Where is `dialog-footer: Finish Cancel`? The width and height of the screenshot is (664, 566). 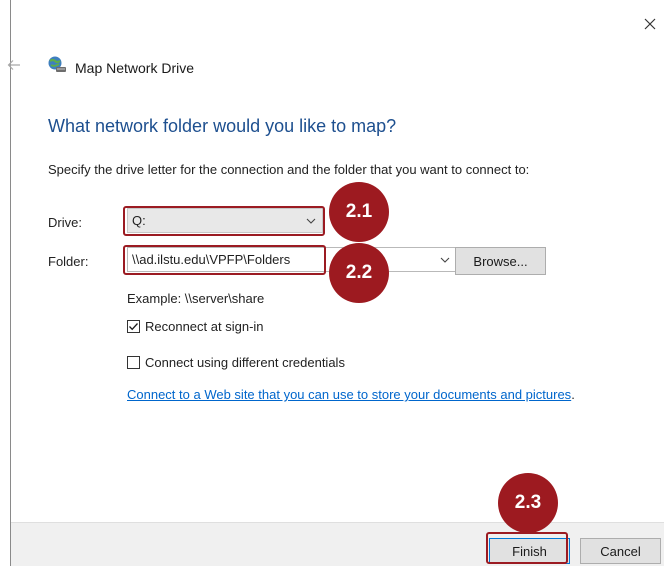 dialog-footer: Finish Cancel is located at coordinates (337, 544).